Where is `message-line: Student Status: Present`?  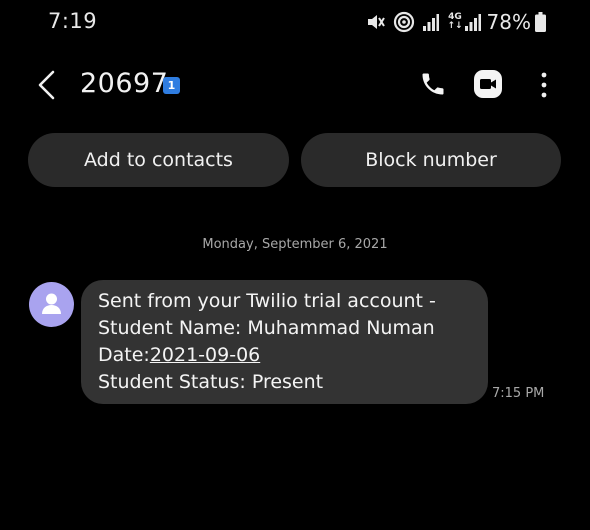
message-line: Student Status: Present is located at coordinates (211, 382).